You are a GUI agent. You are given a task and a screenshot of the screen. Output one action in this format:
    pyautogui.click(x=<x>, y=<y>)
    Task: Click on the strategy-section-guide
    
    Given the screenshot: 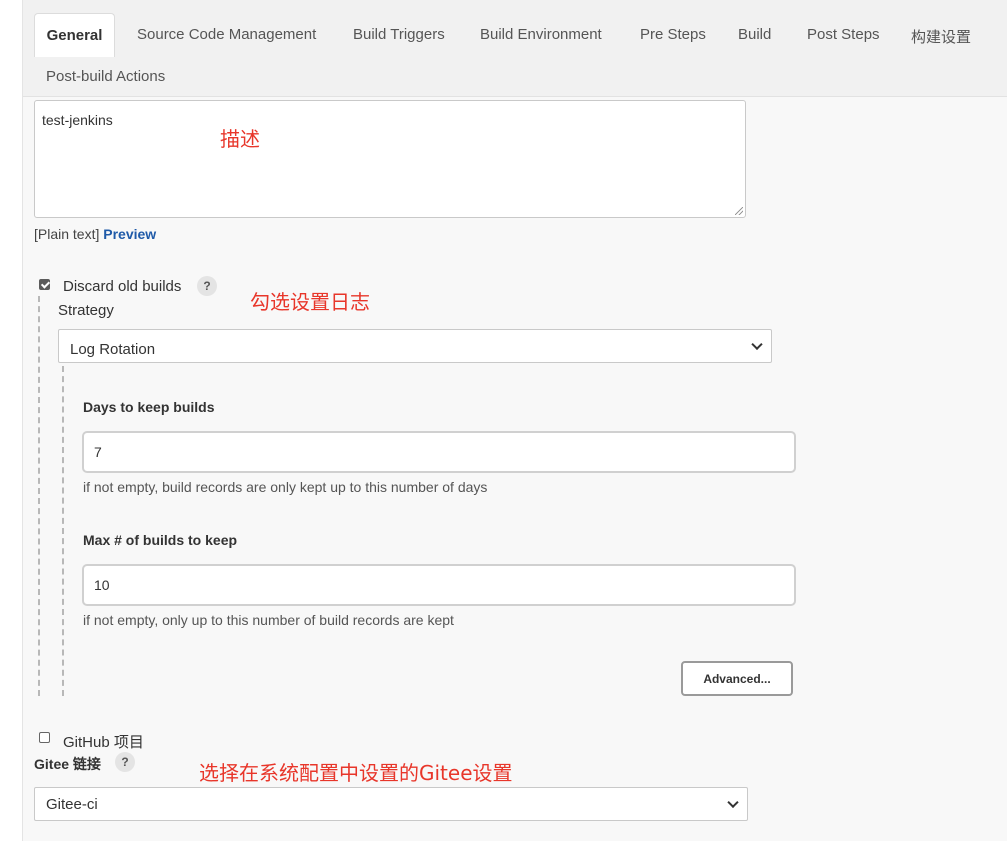 What is the action you would take?
    pyautogui.click(x=63, y=531)
    